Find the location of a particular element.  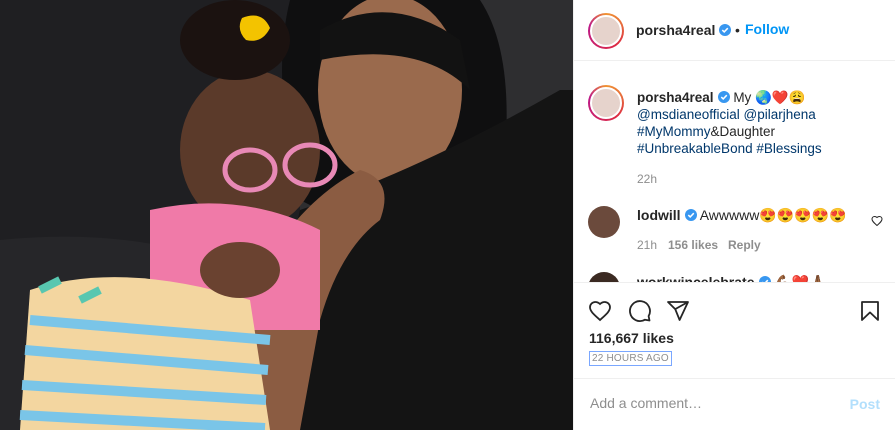

reply-button: Reply is located at coordinates (744, 245).